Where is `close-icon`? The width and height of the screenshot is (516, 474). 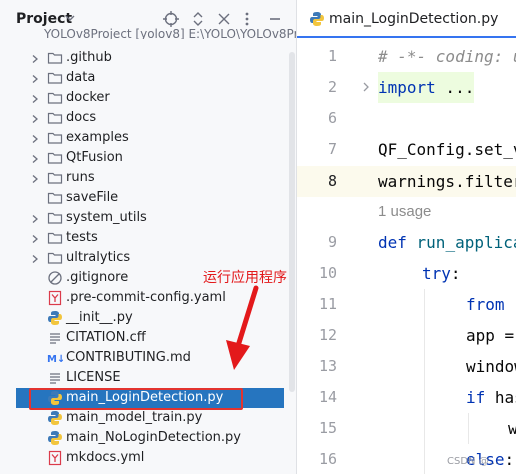
close-icon is located at coordinates (224, 19).